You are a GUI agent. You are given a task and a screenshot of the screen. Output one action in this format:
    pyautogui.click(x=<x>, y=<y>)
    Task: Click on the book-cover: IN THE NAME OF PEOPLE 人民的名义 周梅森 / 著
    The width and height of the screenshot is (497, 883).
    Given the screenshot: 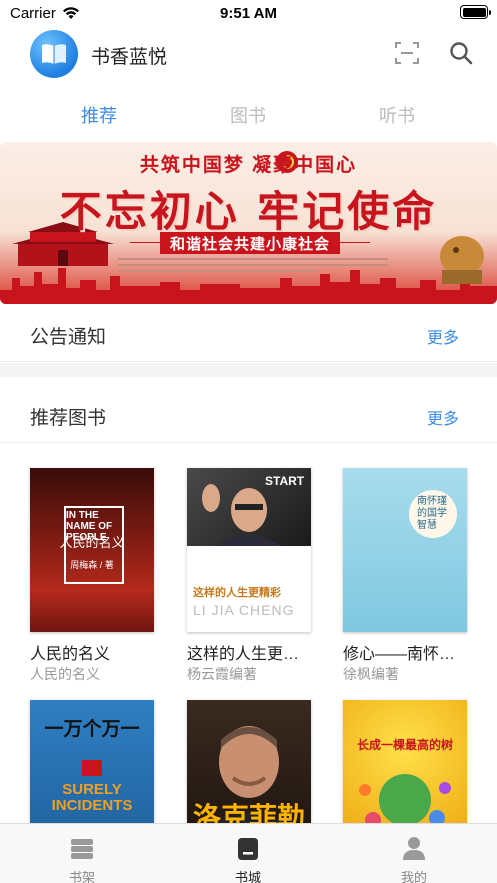 What is the action you would take?
    pyautogui.click(x=92, y=550)
    